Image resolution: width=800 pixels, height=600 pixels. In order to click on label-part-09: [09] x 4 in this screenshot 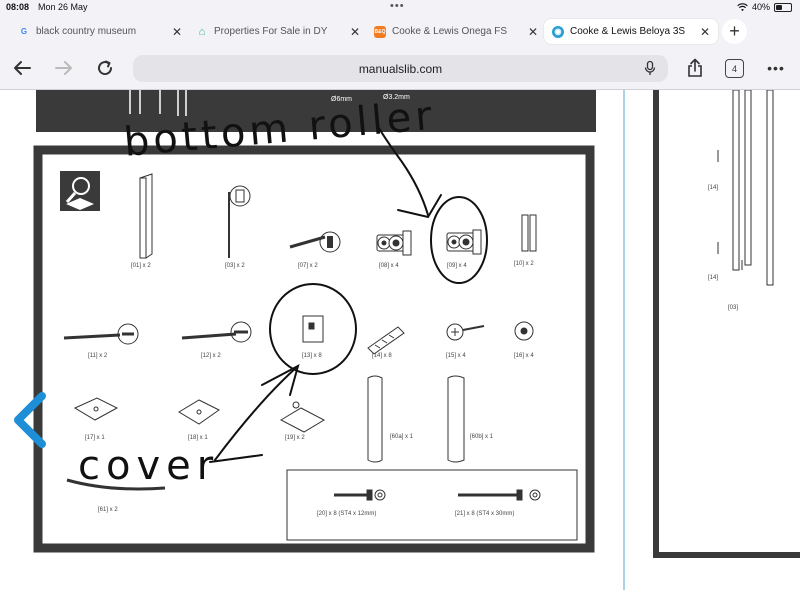, I will do `click(457, 266)`.